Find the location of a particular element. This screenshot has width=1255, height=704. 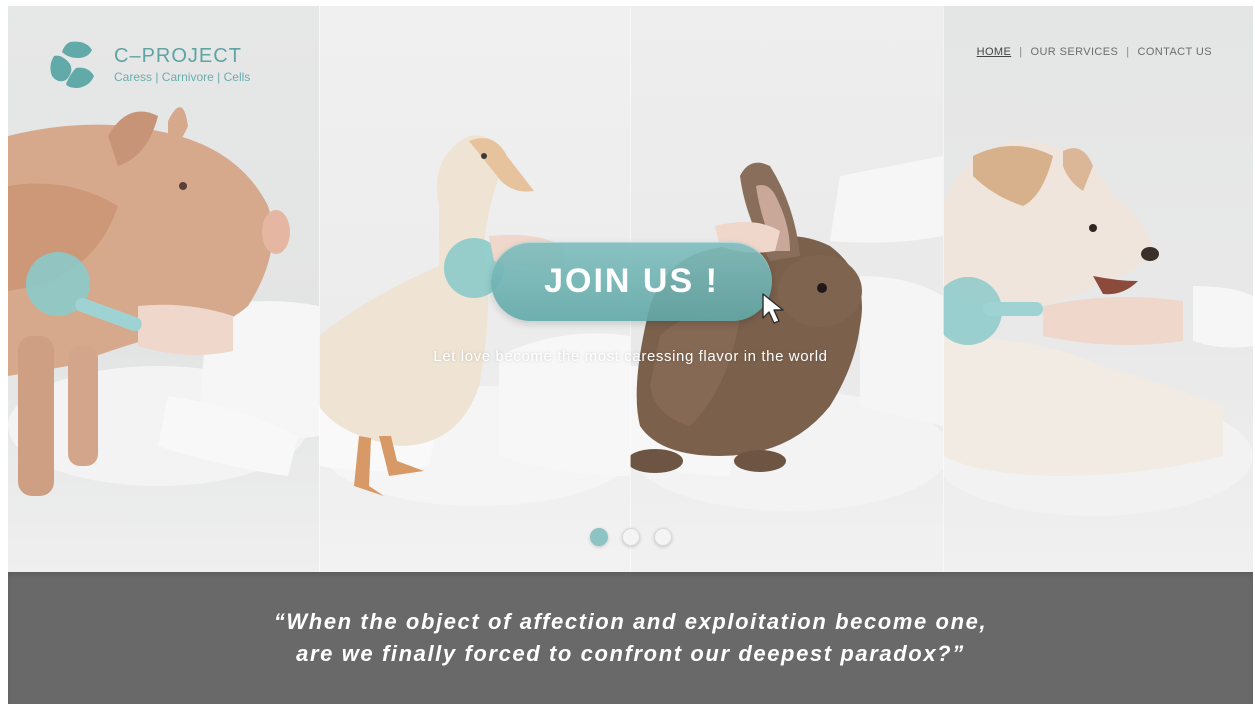

carousel-dots is located at coordinates (638, 537).